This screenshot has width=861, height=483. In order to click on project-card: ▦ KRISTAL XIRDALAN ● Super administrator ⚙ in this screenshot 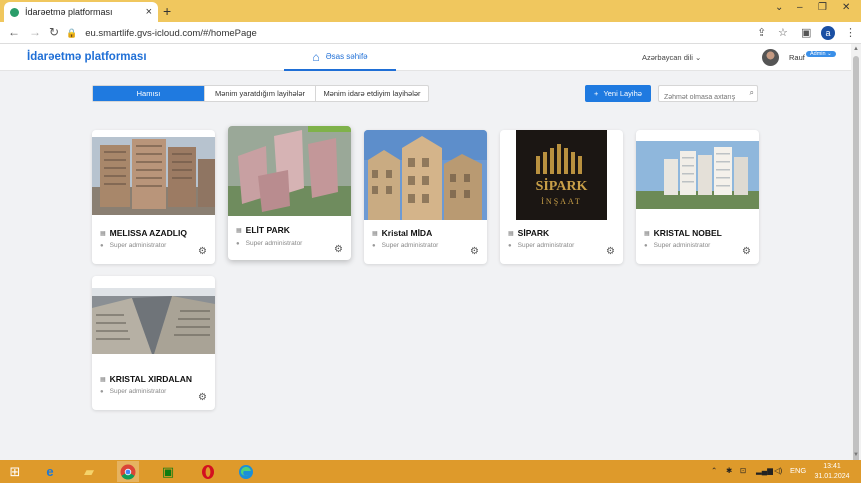, I will do `click(153, 343)`.